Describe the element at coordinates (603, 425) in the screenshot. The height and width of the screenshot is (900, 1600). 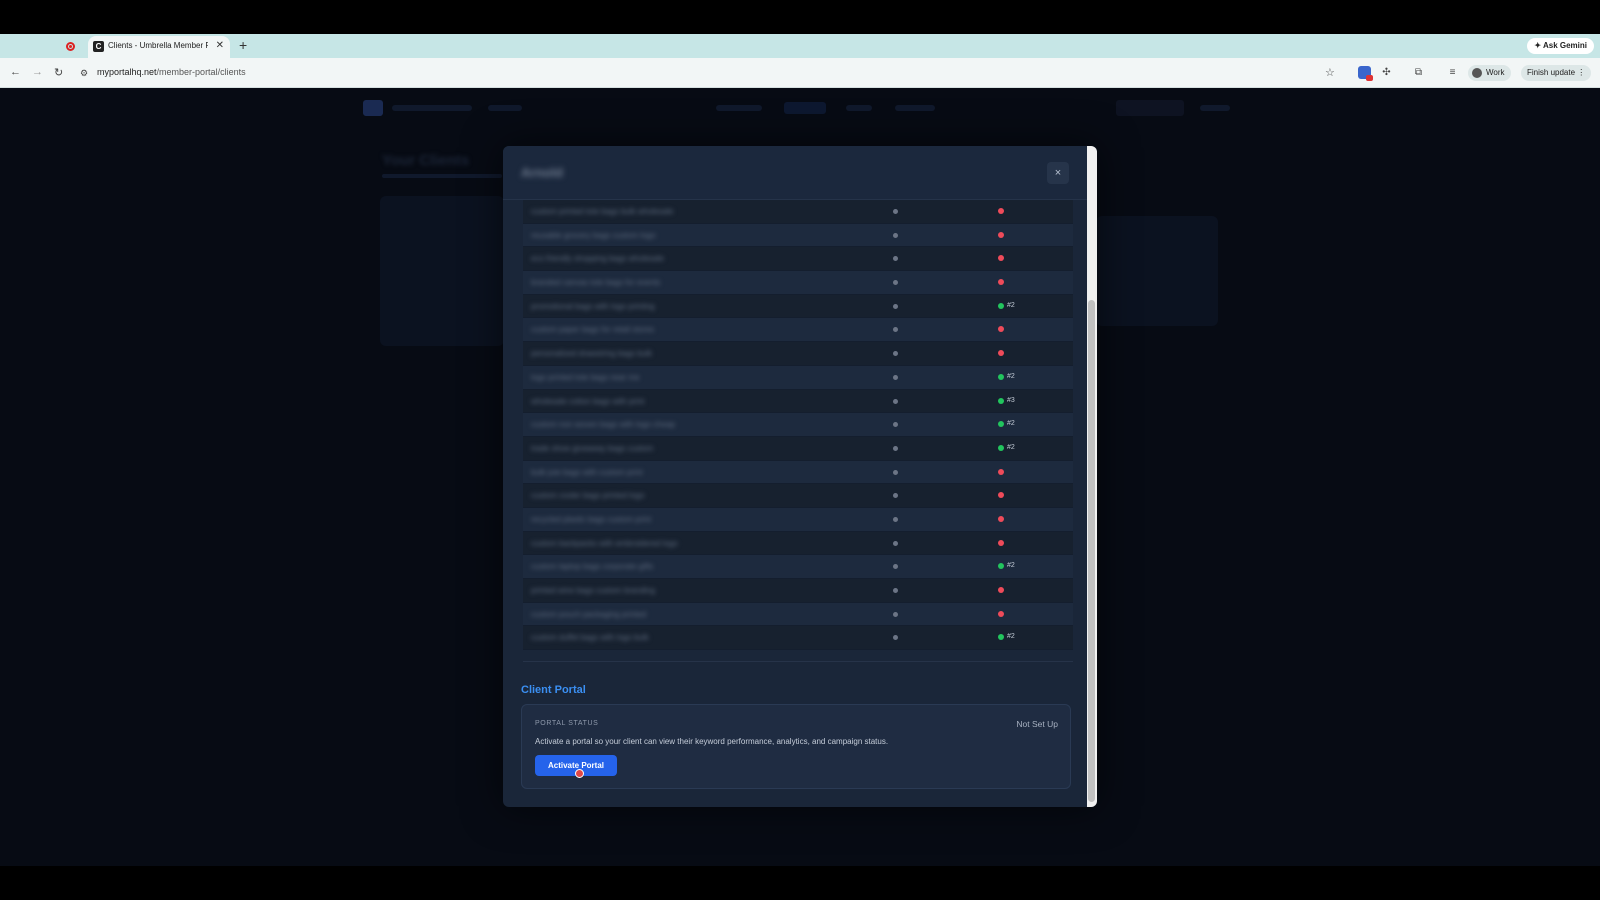
I see `keyword-name: custom non woven bags with logo cheap` at that location.